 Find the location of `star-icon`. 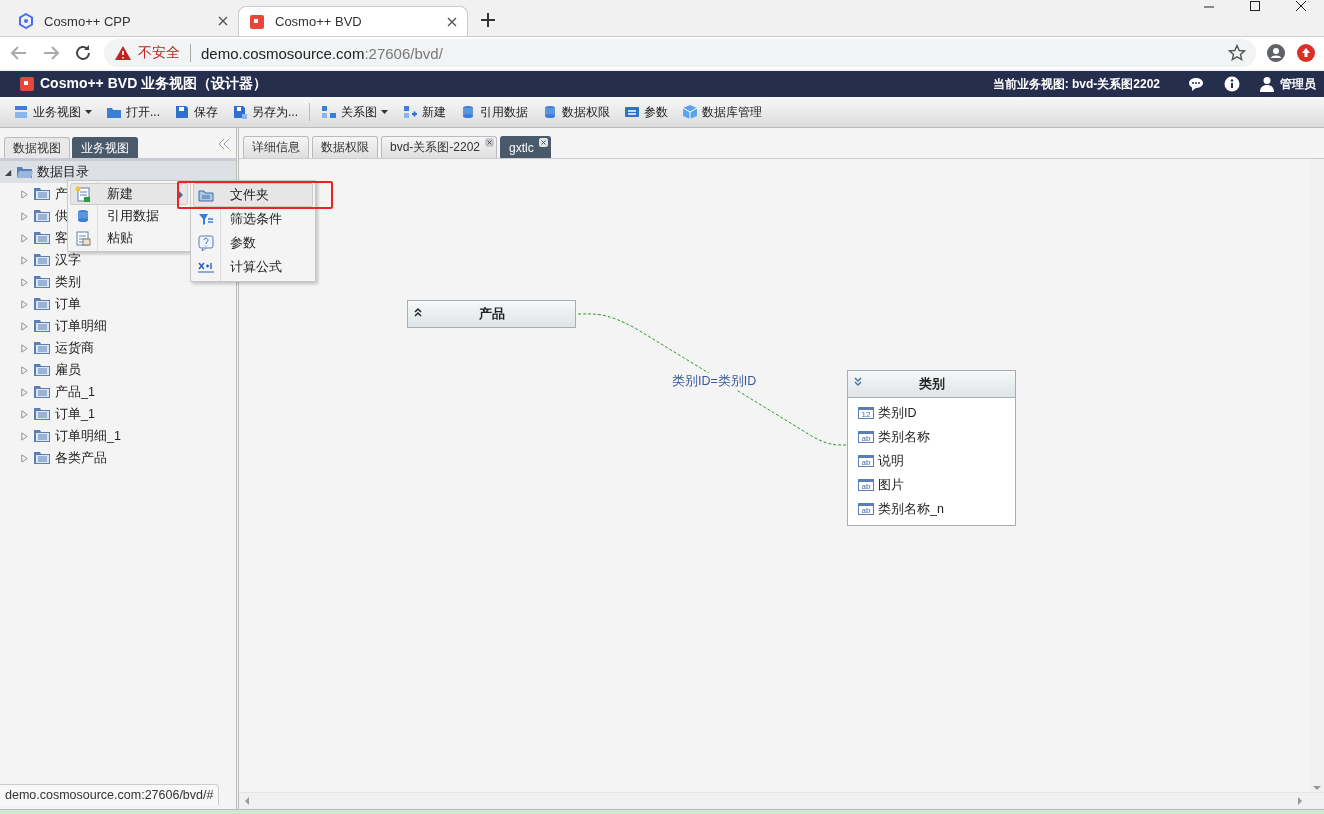

star-icon is located at coordinates (1237, 53).